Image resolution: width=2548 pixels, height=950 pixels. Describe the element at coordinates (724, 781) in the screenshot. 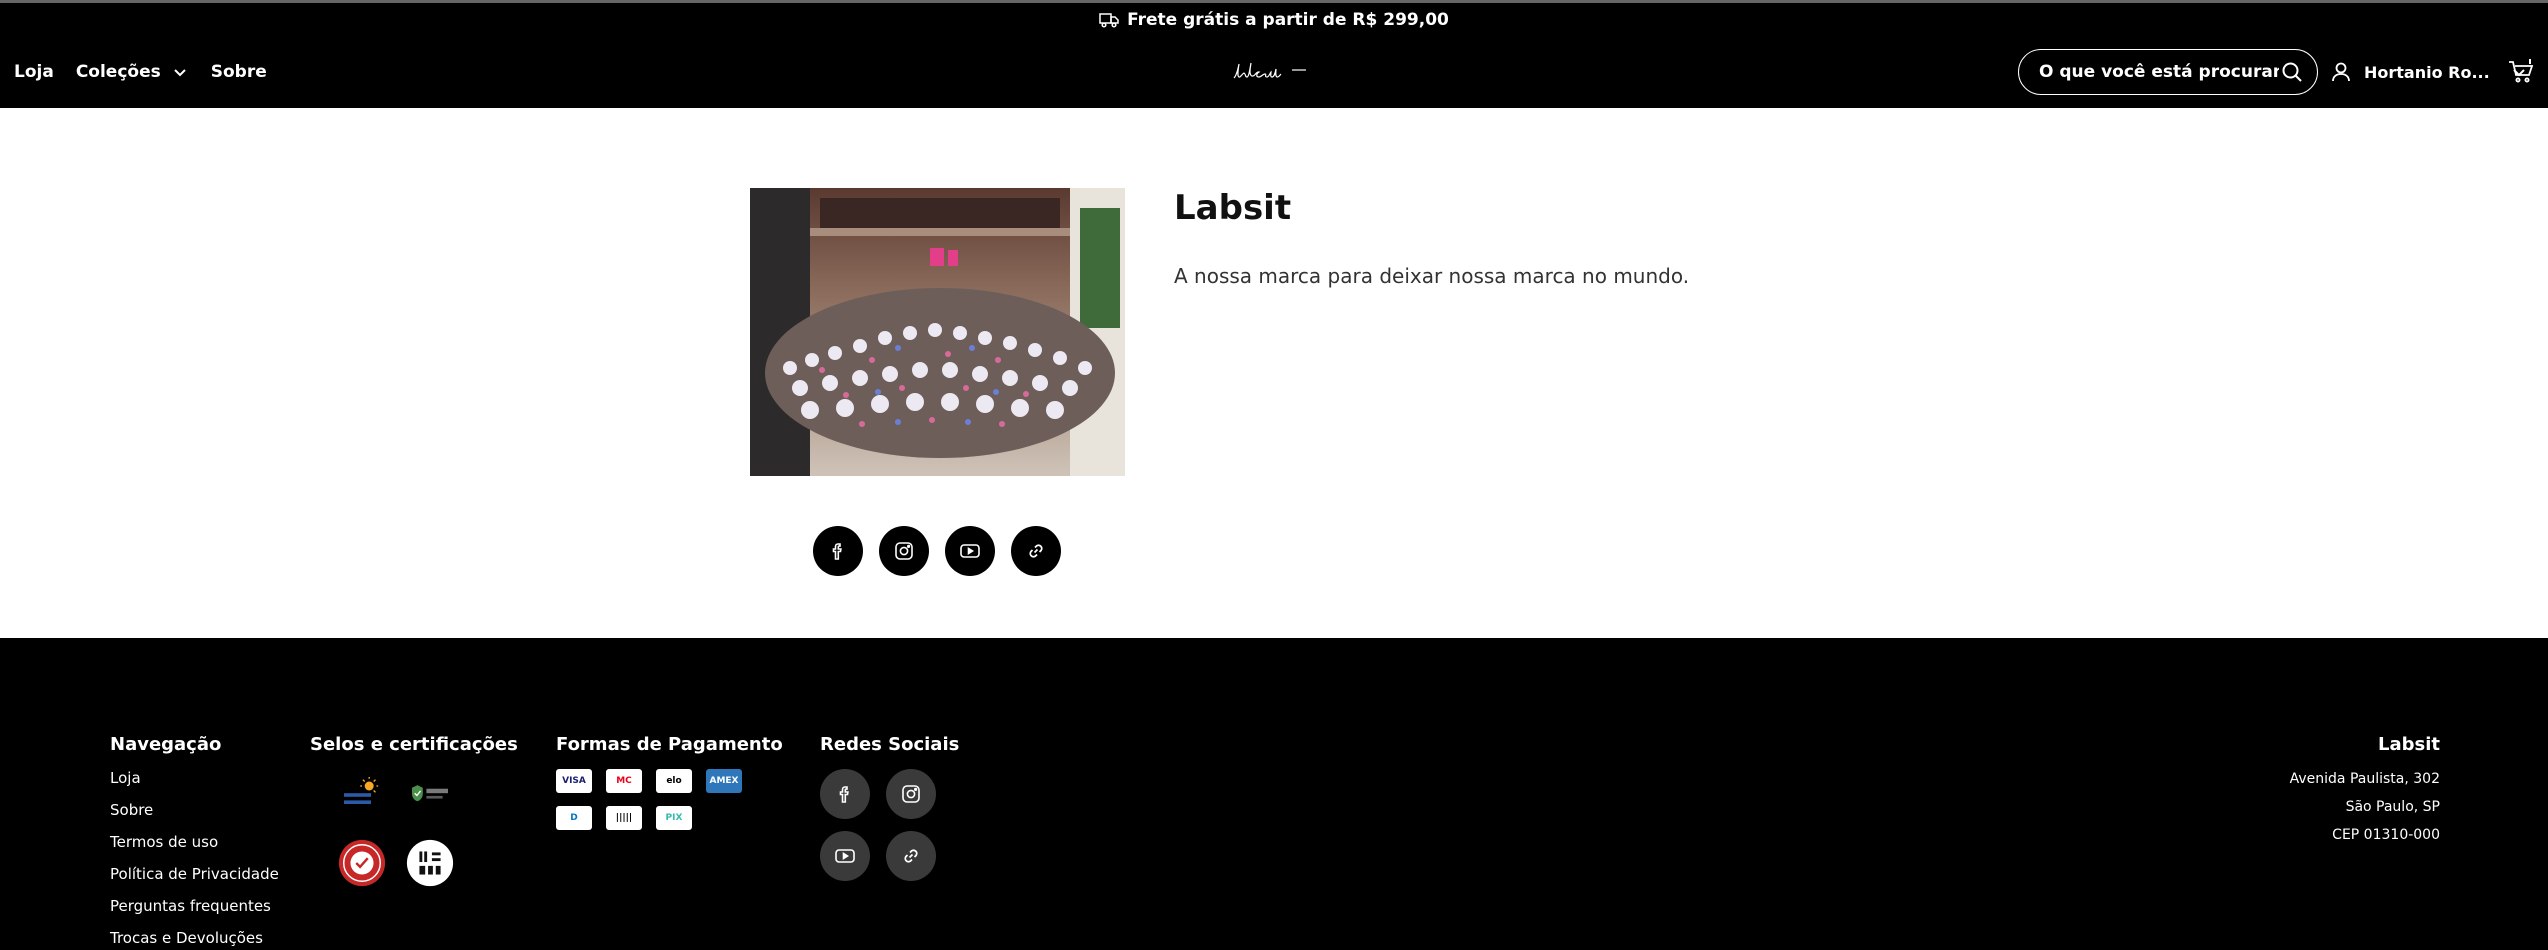

I see `amex-card: AMEX` at that location.